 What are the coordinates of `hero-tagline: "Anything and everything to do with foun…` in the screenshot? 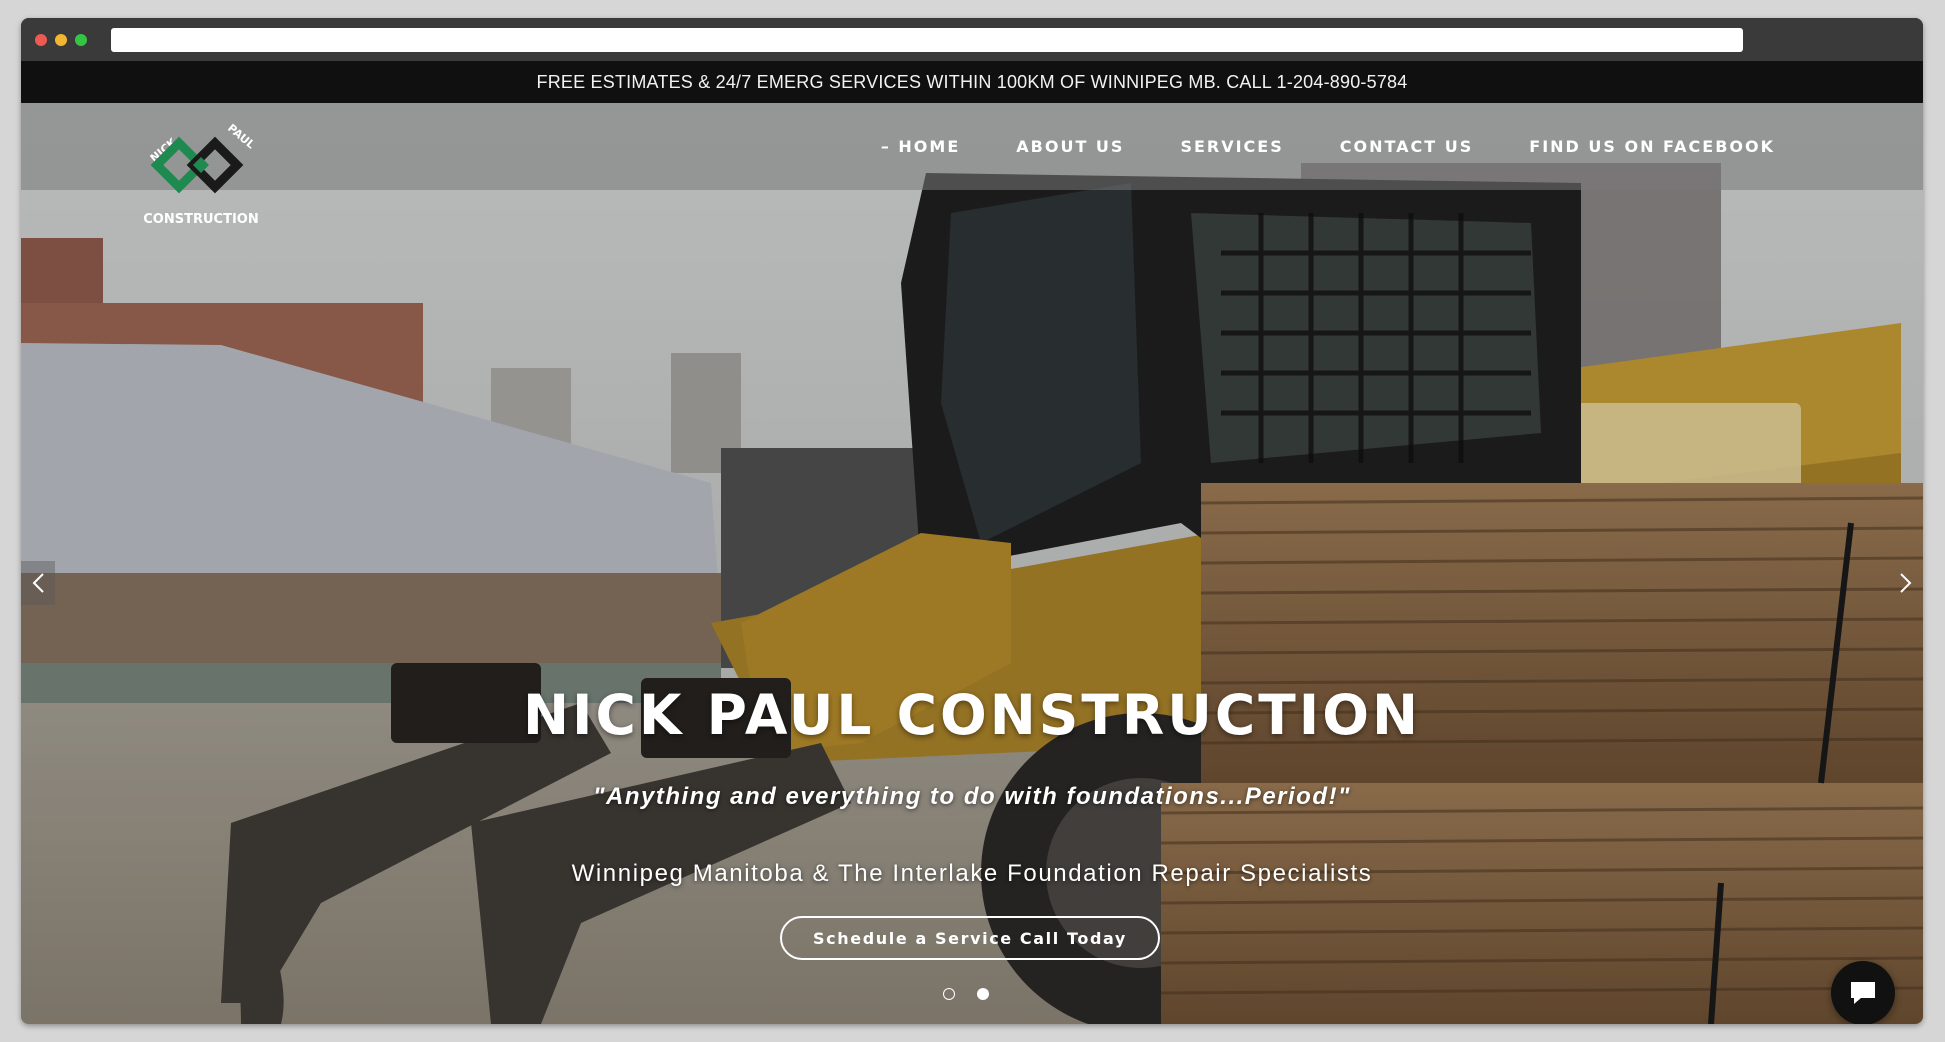 It's located at (972, 796).